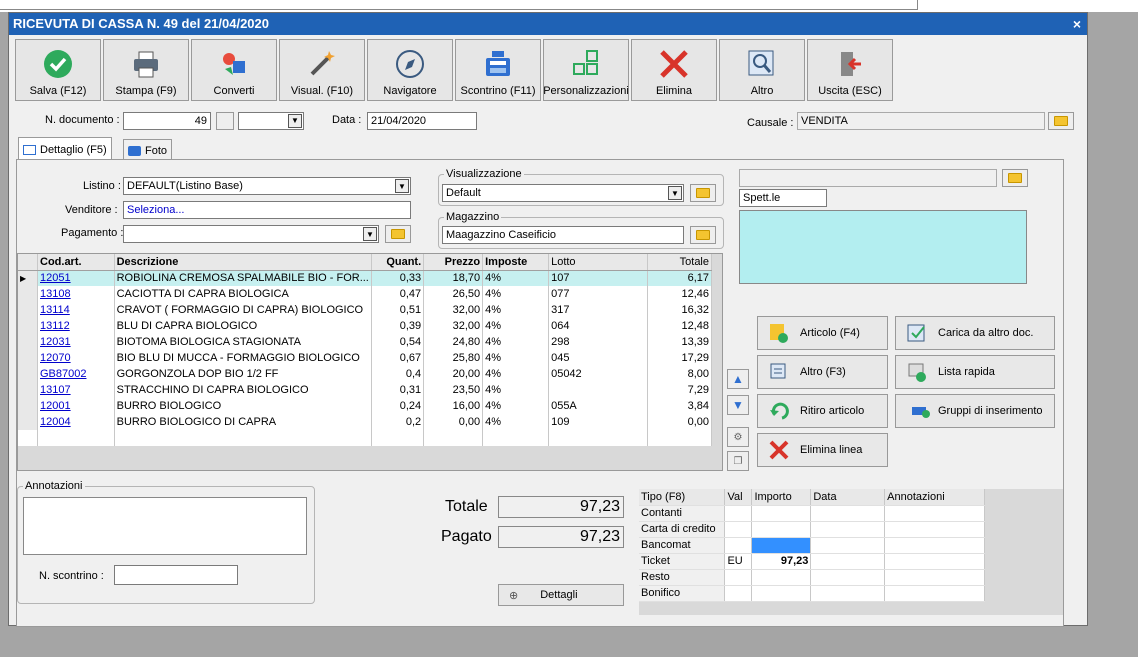 This screenshot has height=657, width=1138. Describe the element at coordinates (453, 358) in the screenshot. I see `cell-prezzo: 25,80` at that location.